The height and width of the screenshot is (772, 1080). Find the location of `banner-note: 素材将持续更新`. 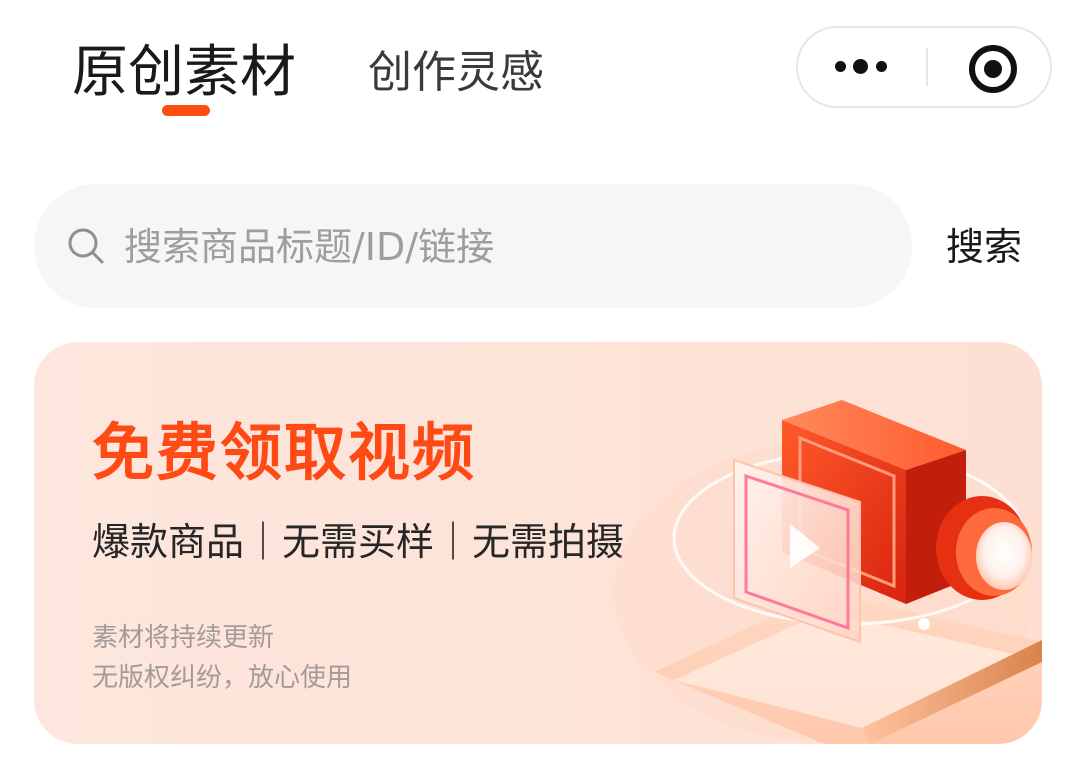

banner-note: 素材将持续更新 is located at coordinates (183, 638).